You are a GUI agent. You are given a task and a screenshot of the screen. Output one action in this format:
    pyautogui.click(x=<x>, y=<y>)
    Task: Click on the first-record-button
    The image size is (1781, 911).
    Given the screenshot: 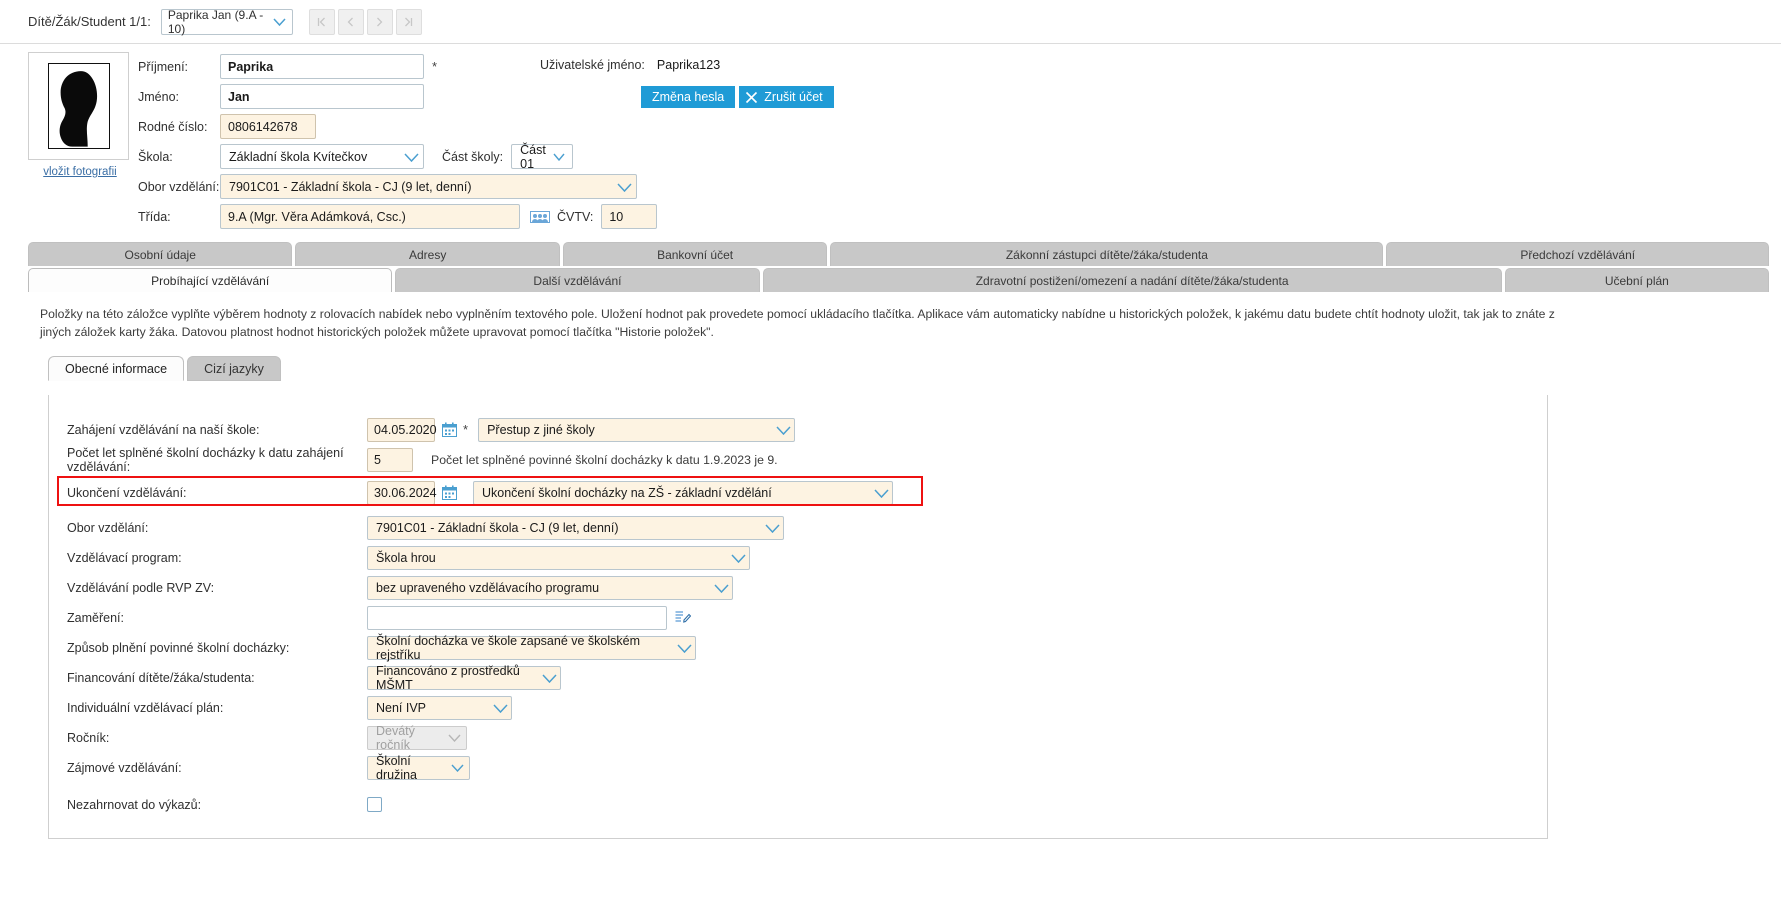 What is the action you would take?
    pyautogui.click(x=321, y=21)
    